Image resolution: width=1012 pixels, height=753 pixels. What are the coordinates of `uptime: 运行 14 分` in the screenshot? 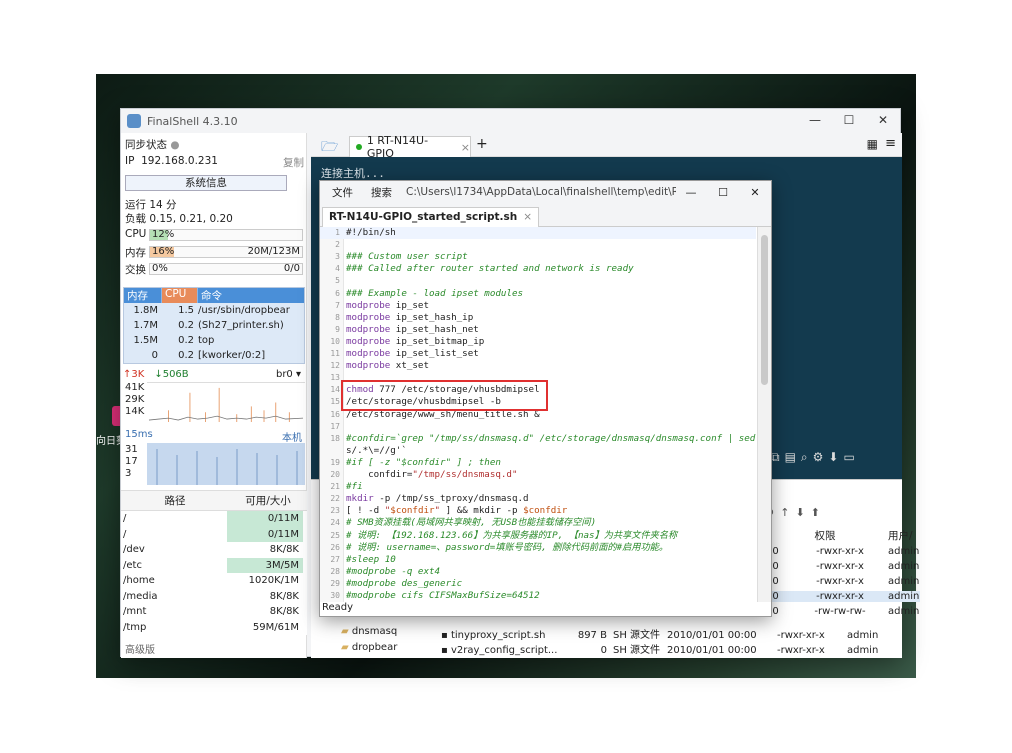 It's located at (151, 205).